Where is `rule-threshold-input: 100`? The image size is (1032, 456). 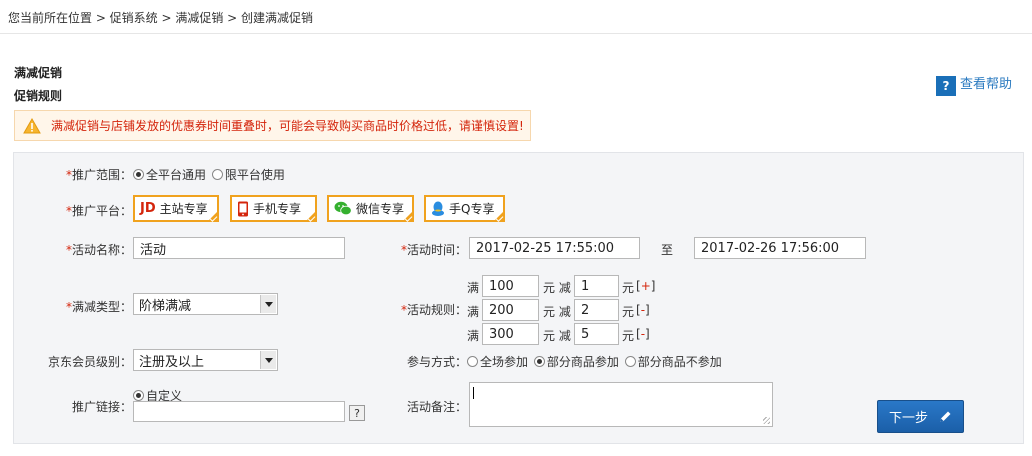 rule-threshold-input: 100 is located at coordinates (510, 286).